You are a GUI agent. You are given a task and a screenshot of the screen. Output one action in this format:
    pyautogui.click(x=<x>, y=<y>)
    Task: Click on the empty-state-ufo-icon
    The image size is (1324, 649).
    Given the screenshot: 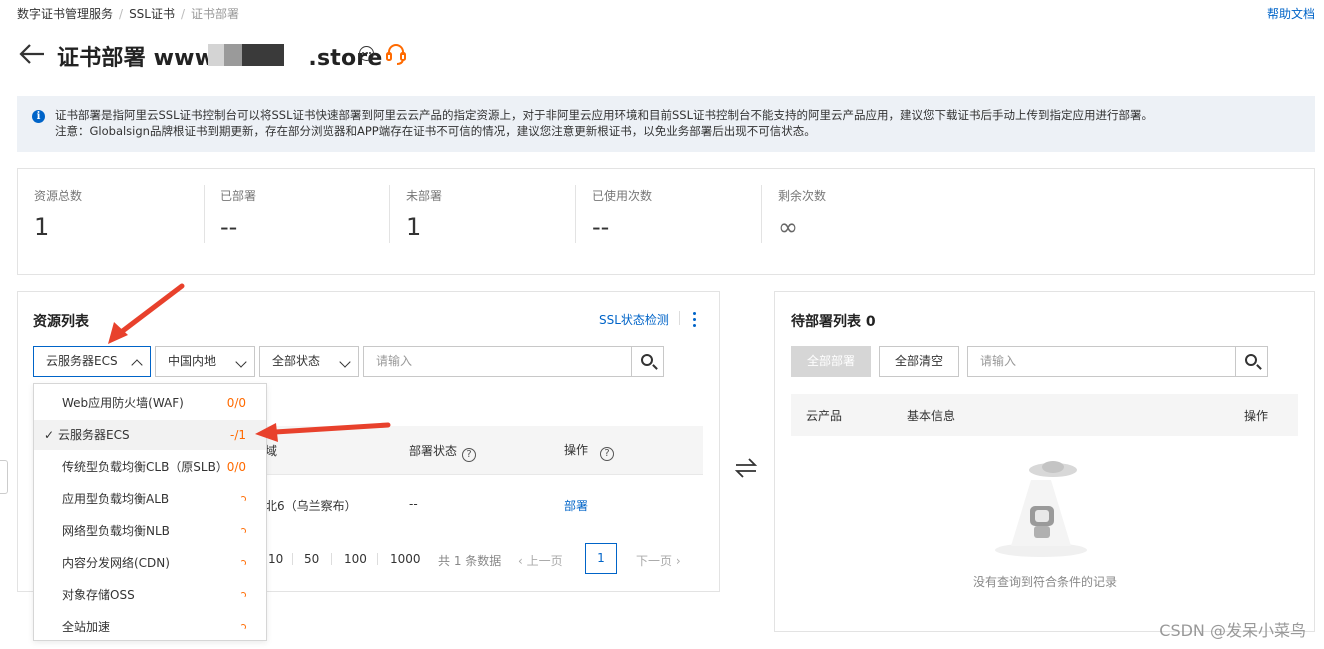 What is the action you would take?
    pyautogui.click(x=1041, y=509)
    